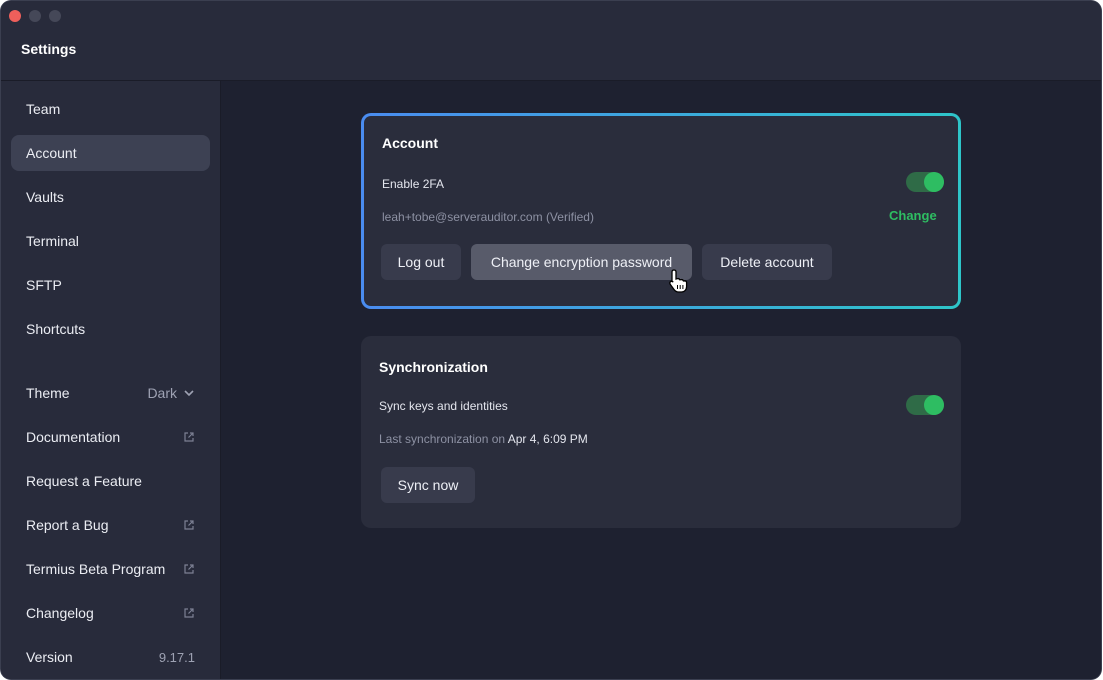 The image size is (1103, 680). What do you see at coordinates (110, 525) in the screenshot?
I see `sidebar-link-report-bug: Report a Bug` at bounding box center [110, 525].